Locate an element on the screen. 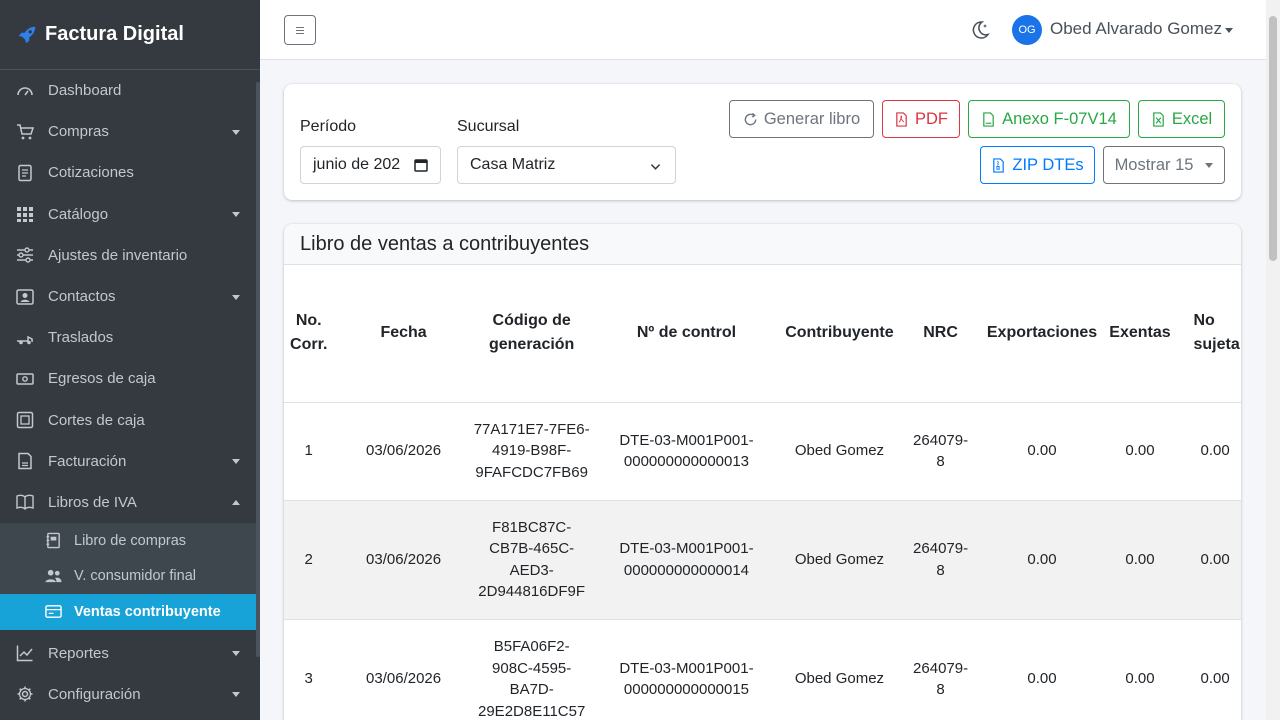 This screenshot has width=1280, height=720. col-header: Nº de control is located at coordinates (686, 334).